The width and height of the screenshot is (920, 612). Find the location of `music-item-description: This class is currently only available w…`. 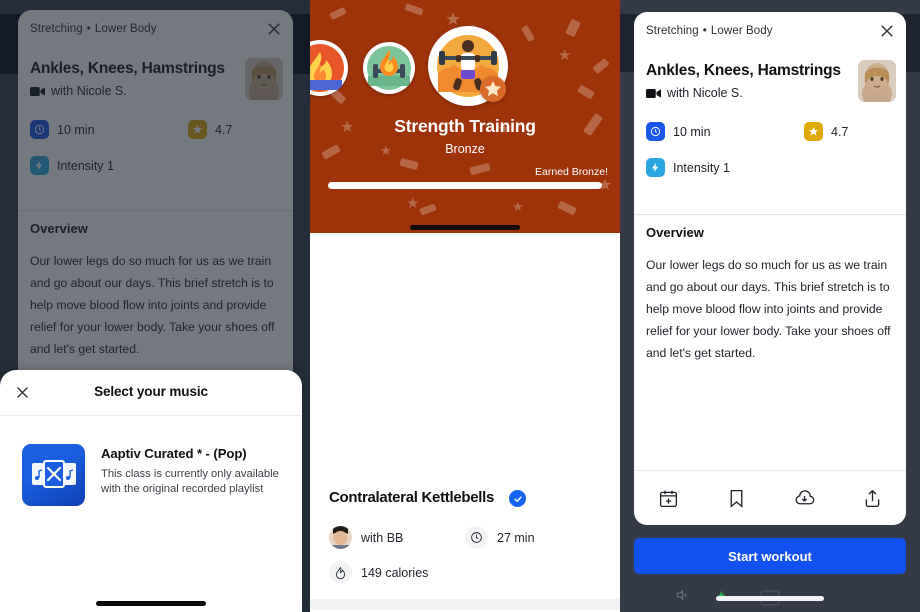

music-item-description: This class is currently only available w… is located at coordinates (190, 481).